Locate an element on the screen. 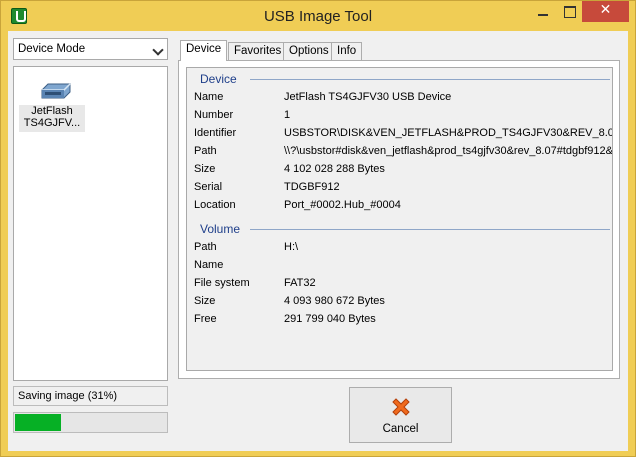 This screenshot has width=636, height=457. cancel-x-icon is located at coordinates (401, 407).